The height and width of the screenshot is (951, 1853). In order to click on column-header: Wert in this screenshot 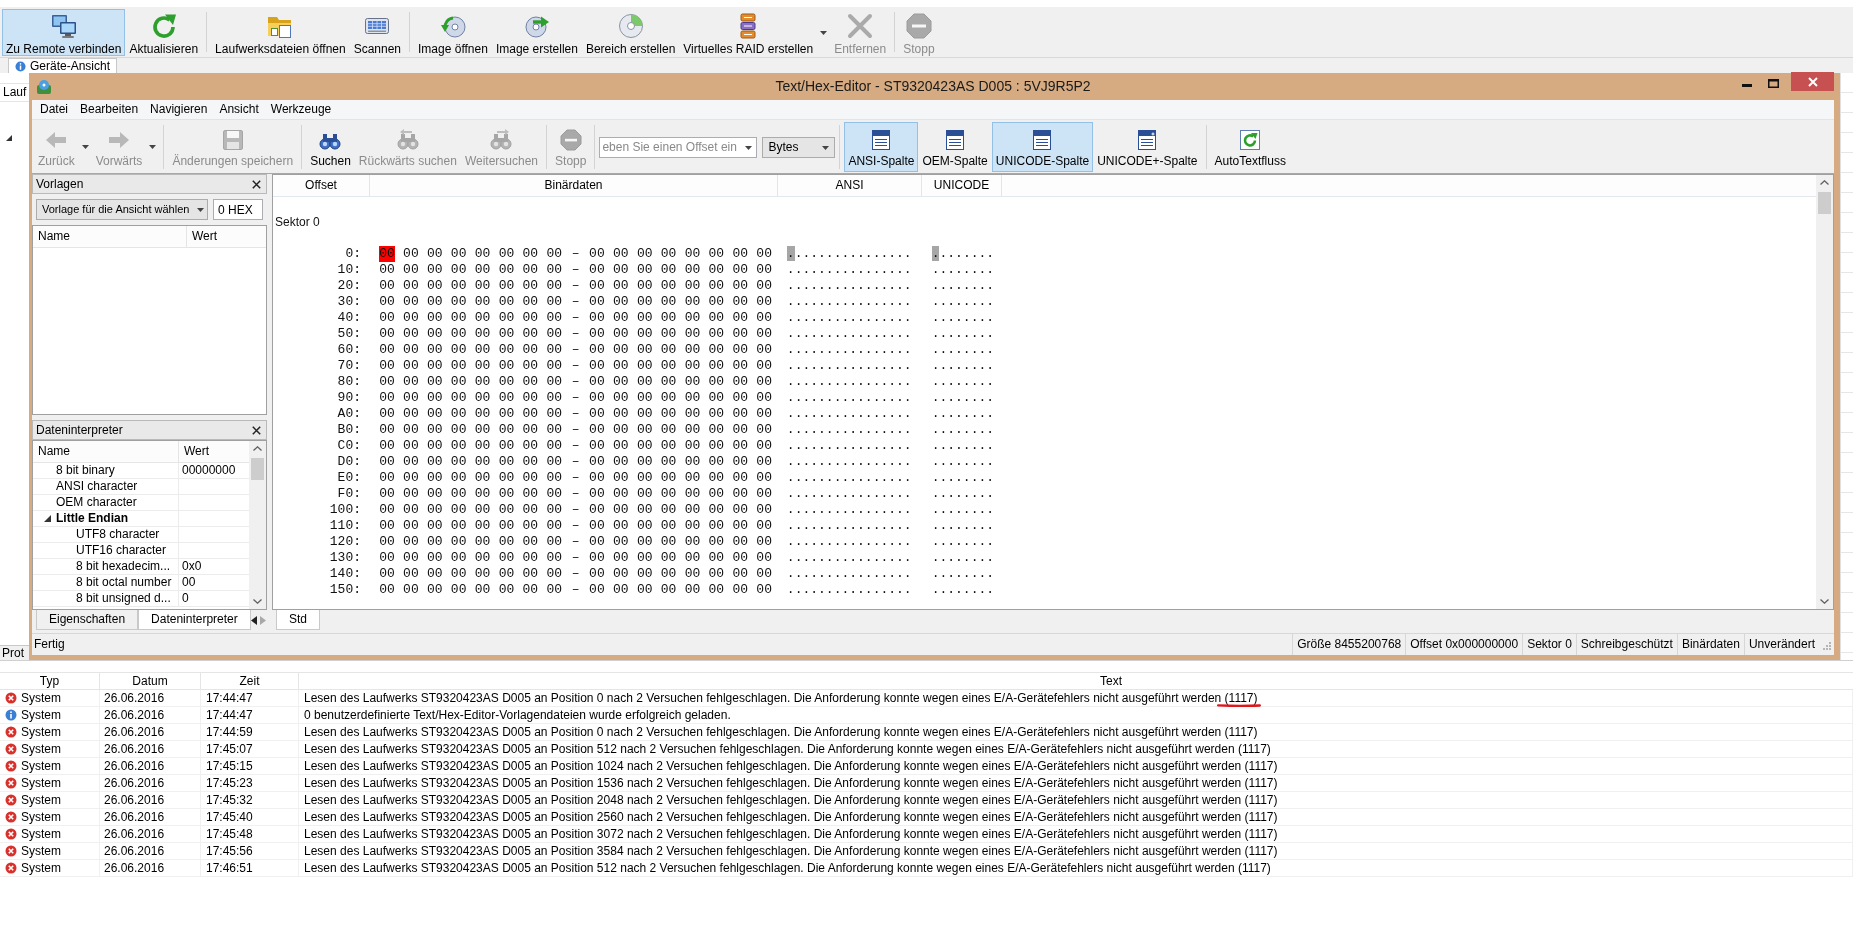, I will do `click(202, 236)`.